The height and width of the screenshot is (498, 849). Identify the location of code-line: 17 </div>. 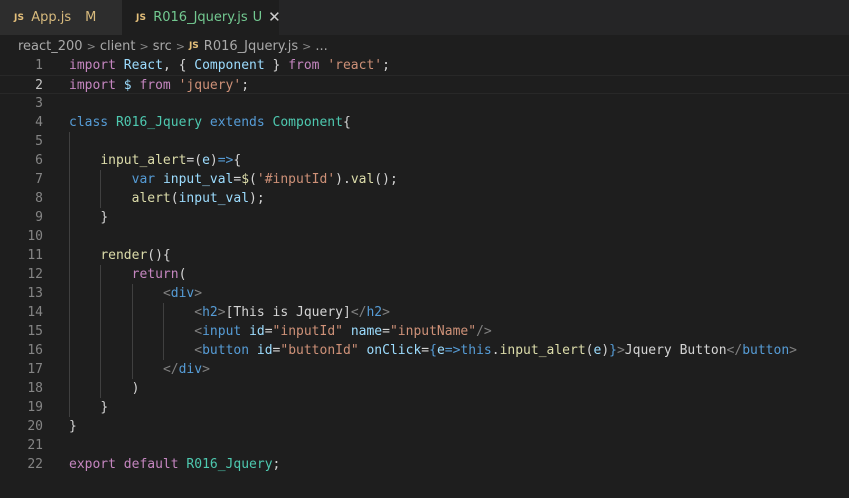
(424, 369).